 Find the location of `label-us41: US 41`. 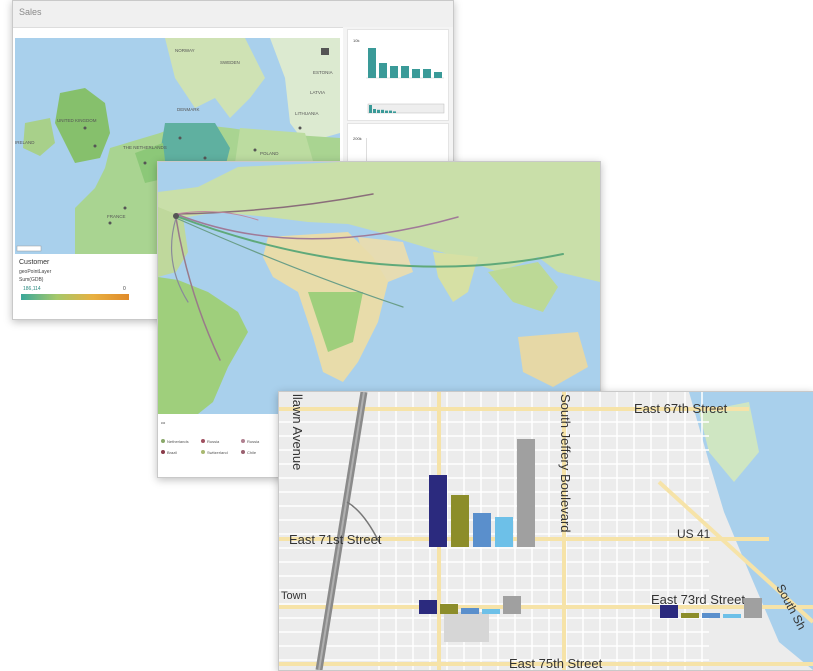

label-us41: US 41 is located at coordinates (694, 534).